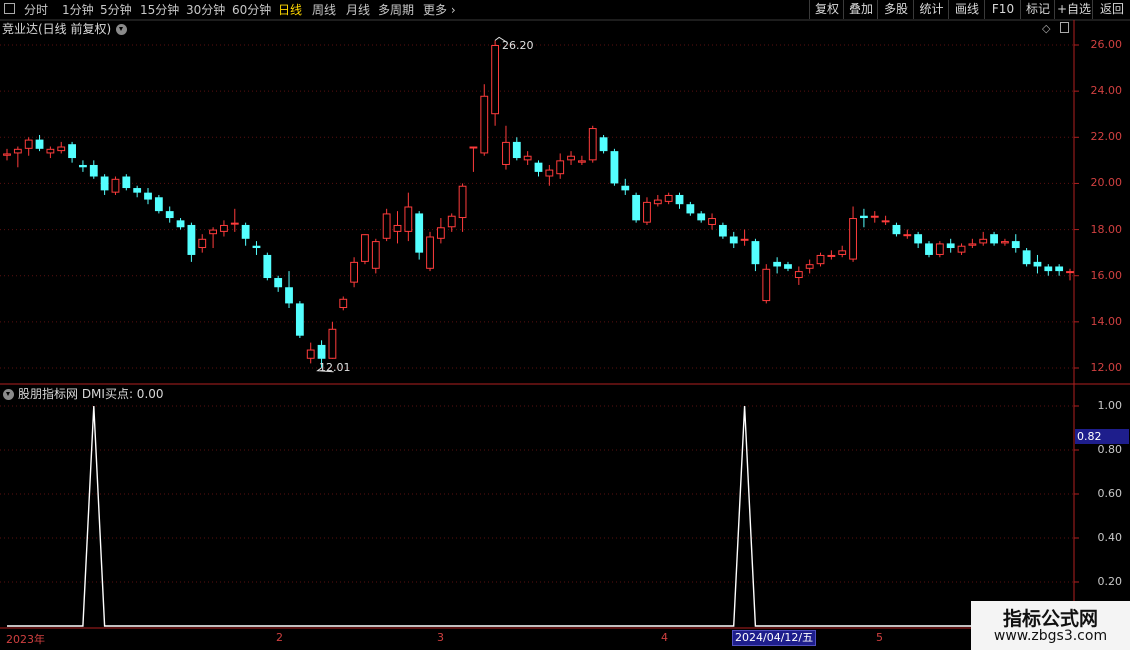 This screenshot has width=1130, height=650. I want to click on indicator-axis-label: 0.40, so click(1110, 537).